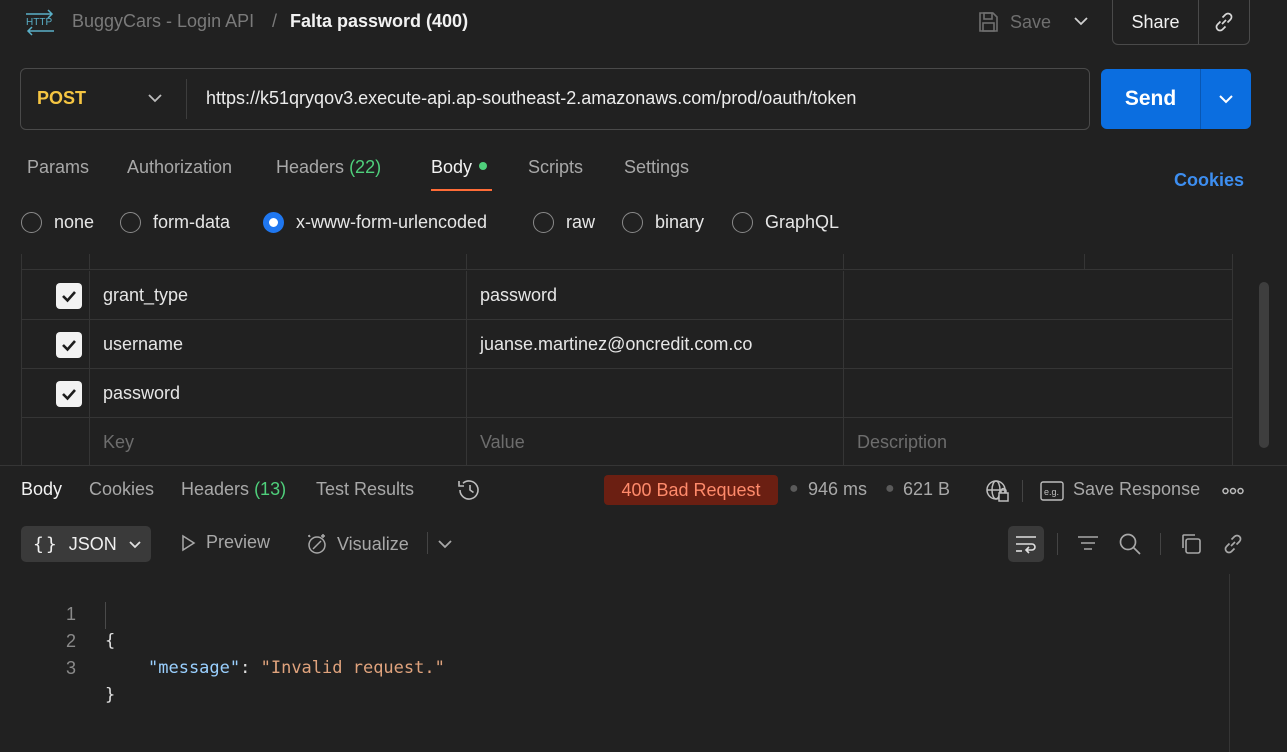  I want to click on response-tab-headers-count: (13), so click(270, 489).